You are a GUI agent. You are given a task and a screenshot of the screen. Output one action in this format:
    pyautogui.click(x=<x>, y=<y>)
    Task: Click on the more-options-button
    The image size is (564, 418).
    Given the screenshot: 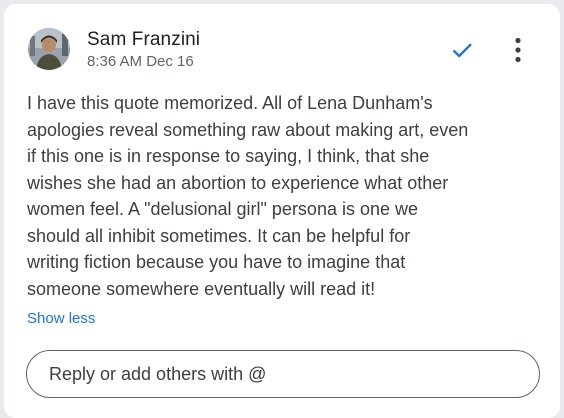 What is the action you would take?
    pyautogui.click(x=518, y=50)
    